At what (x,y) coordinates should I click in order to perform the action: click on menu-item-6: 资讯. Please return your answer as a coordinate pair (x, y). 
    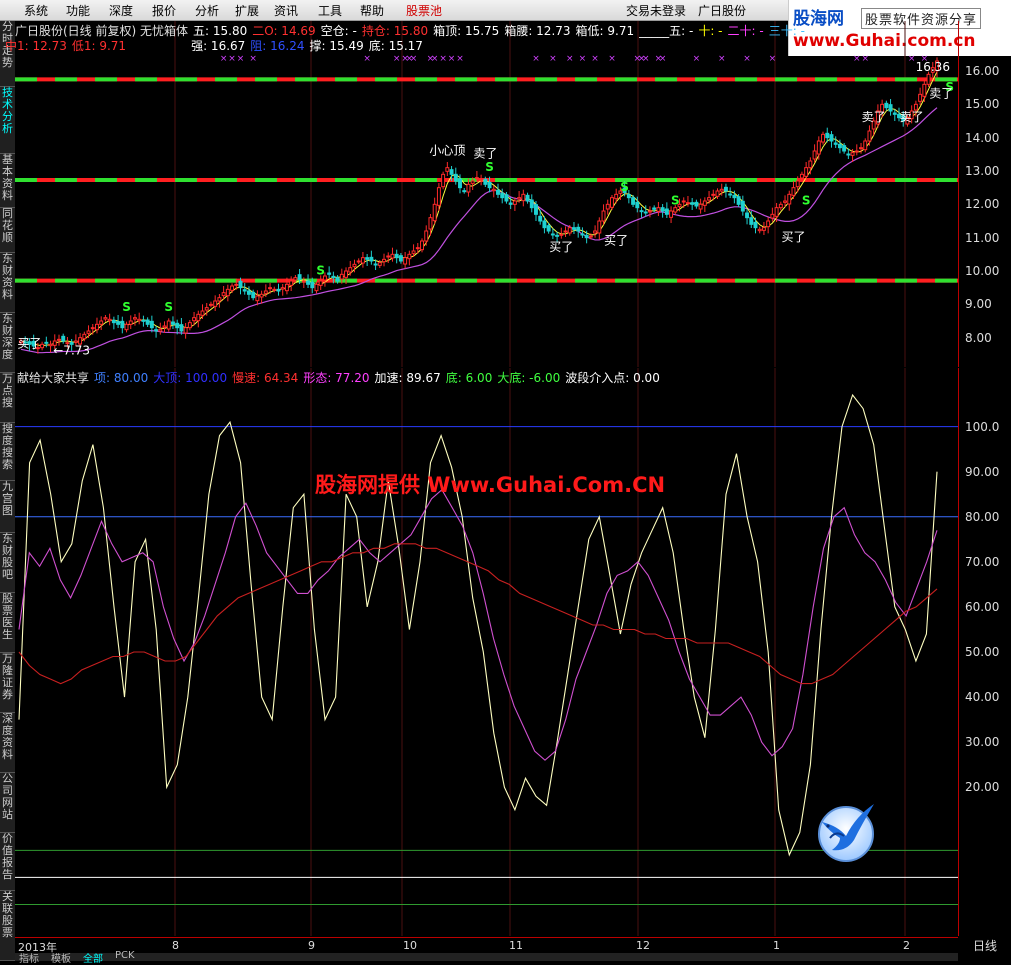
    Looking at the image, I should click on (286, 10).